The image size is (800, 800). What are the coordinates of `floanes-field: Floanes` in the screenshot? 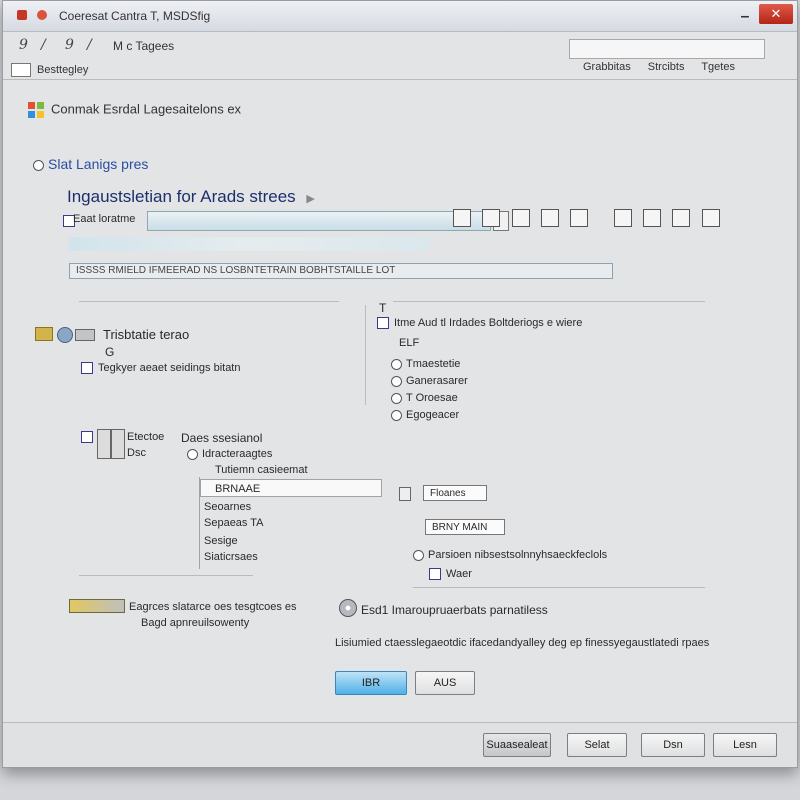 It's located at (455, 493).